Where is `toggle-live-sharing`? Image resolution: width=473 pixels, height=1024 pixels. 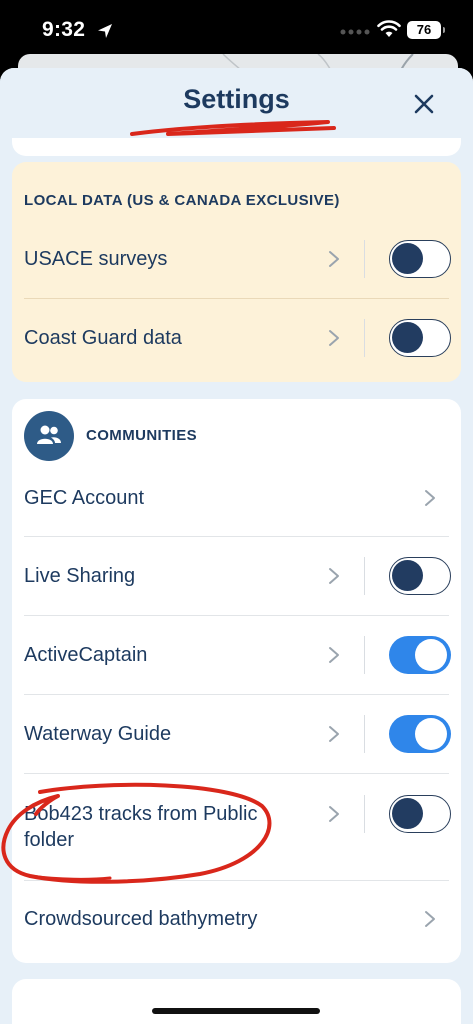 toggle-live-sharing is located at coordinates (420, 576).